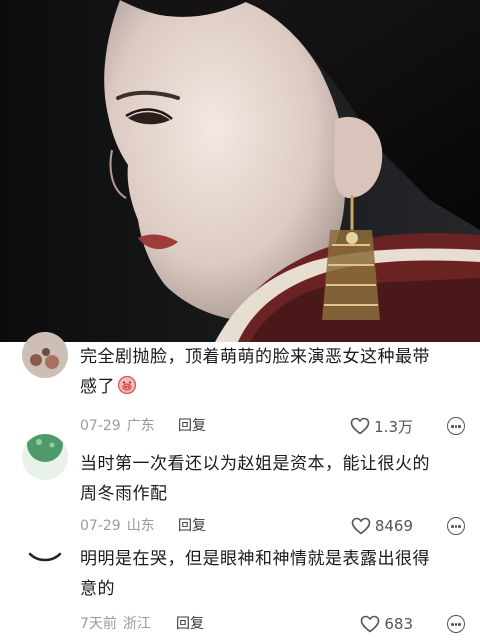 The width and height of the screenshot is (480, 640). What do you see at coordinates (255, 559) in the screenshot?
I see `comment-text-line: 明明是在哭，但是眼神和神情就是表露出很得` at bounding box center [255, 559].